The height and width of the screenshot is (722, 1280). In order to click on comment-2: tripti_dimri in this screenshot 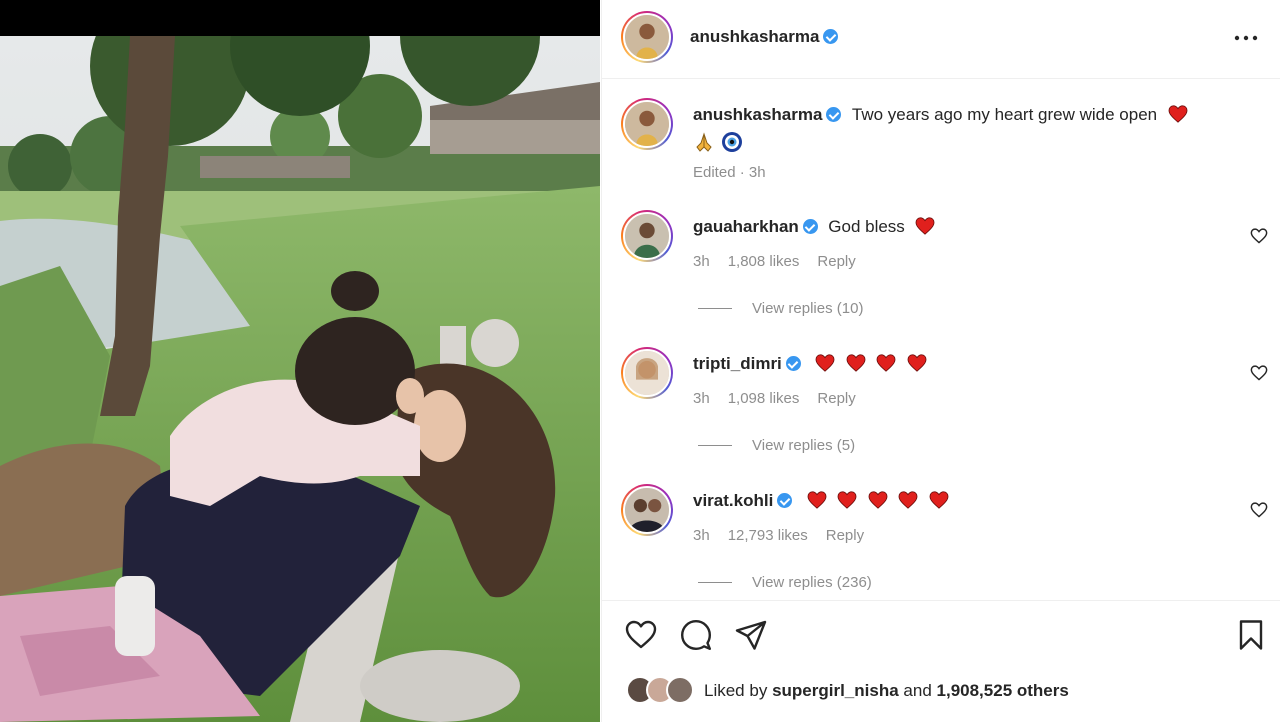, I will do `click(810, 364)`.